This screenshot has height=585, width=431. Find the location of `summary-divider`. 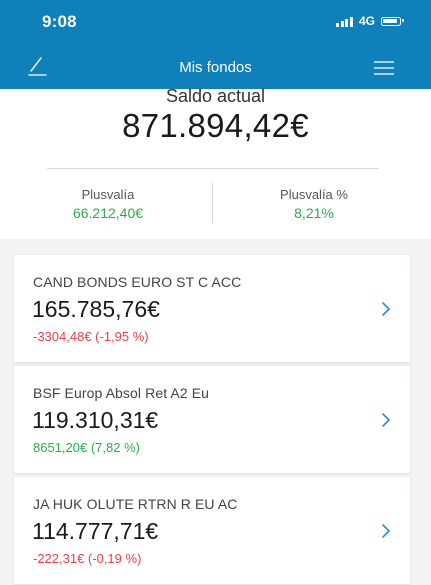

summary-divider is located at coordinates (212, 168).